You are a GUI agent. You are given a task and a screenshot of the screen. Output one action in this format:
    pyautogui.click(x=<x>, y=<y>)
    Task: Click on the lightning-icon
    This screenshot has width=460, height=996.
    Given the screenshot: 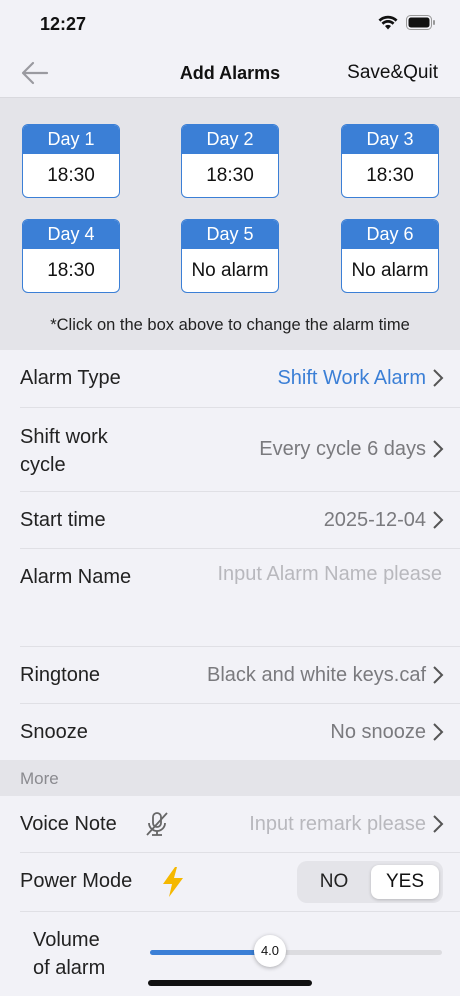 What is the action you would take?
    pyautogui.click(x=173, y=882)
    